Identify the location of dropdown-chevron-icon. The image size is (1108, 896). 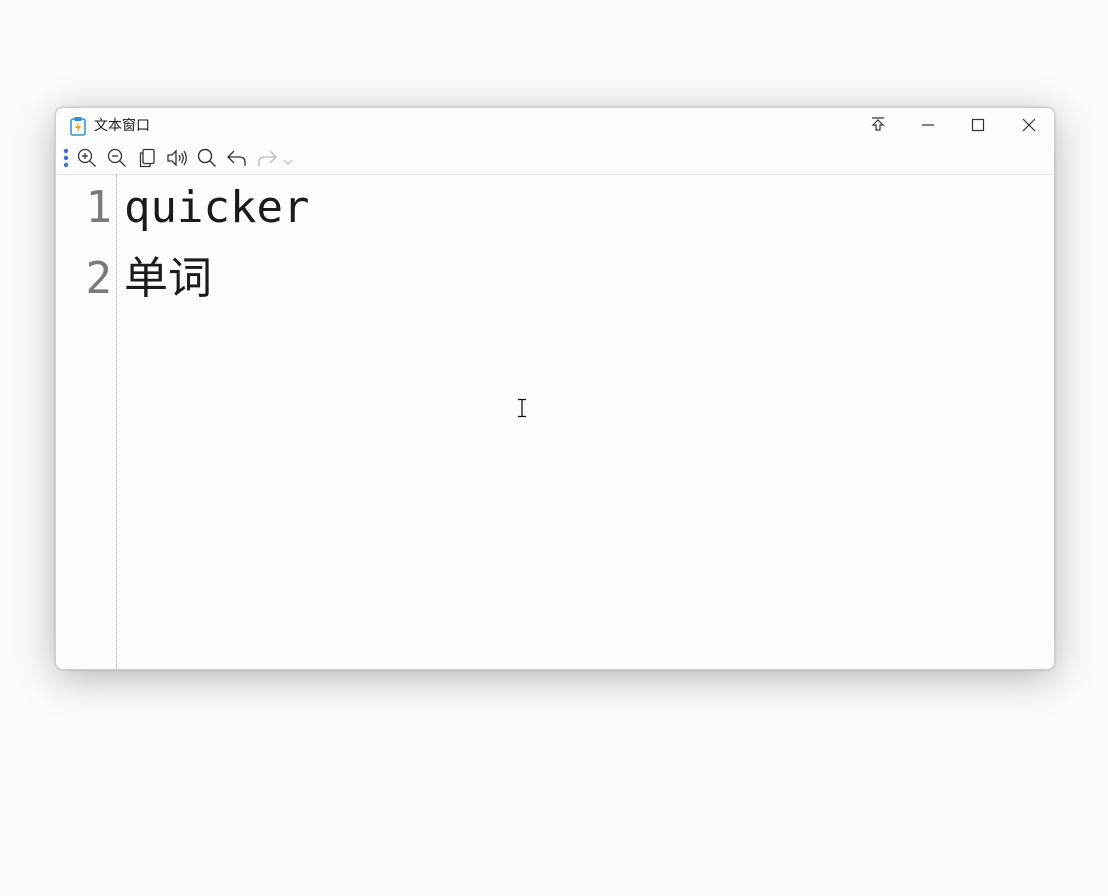
(288, 160).